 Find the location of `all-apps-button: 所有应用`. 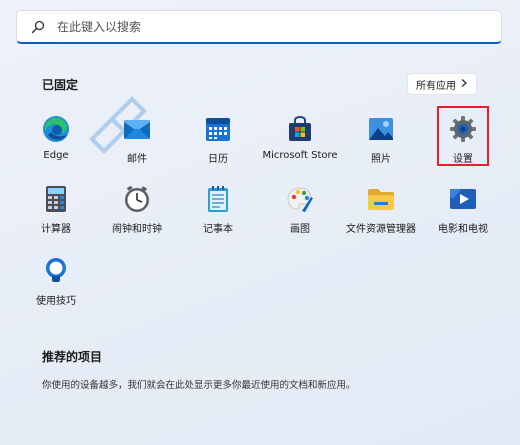

all-apps-button: 所有应用 is located at coordinates (442, 84).